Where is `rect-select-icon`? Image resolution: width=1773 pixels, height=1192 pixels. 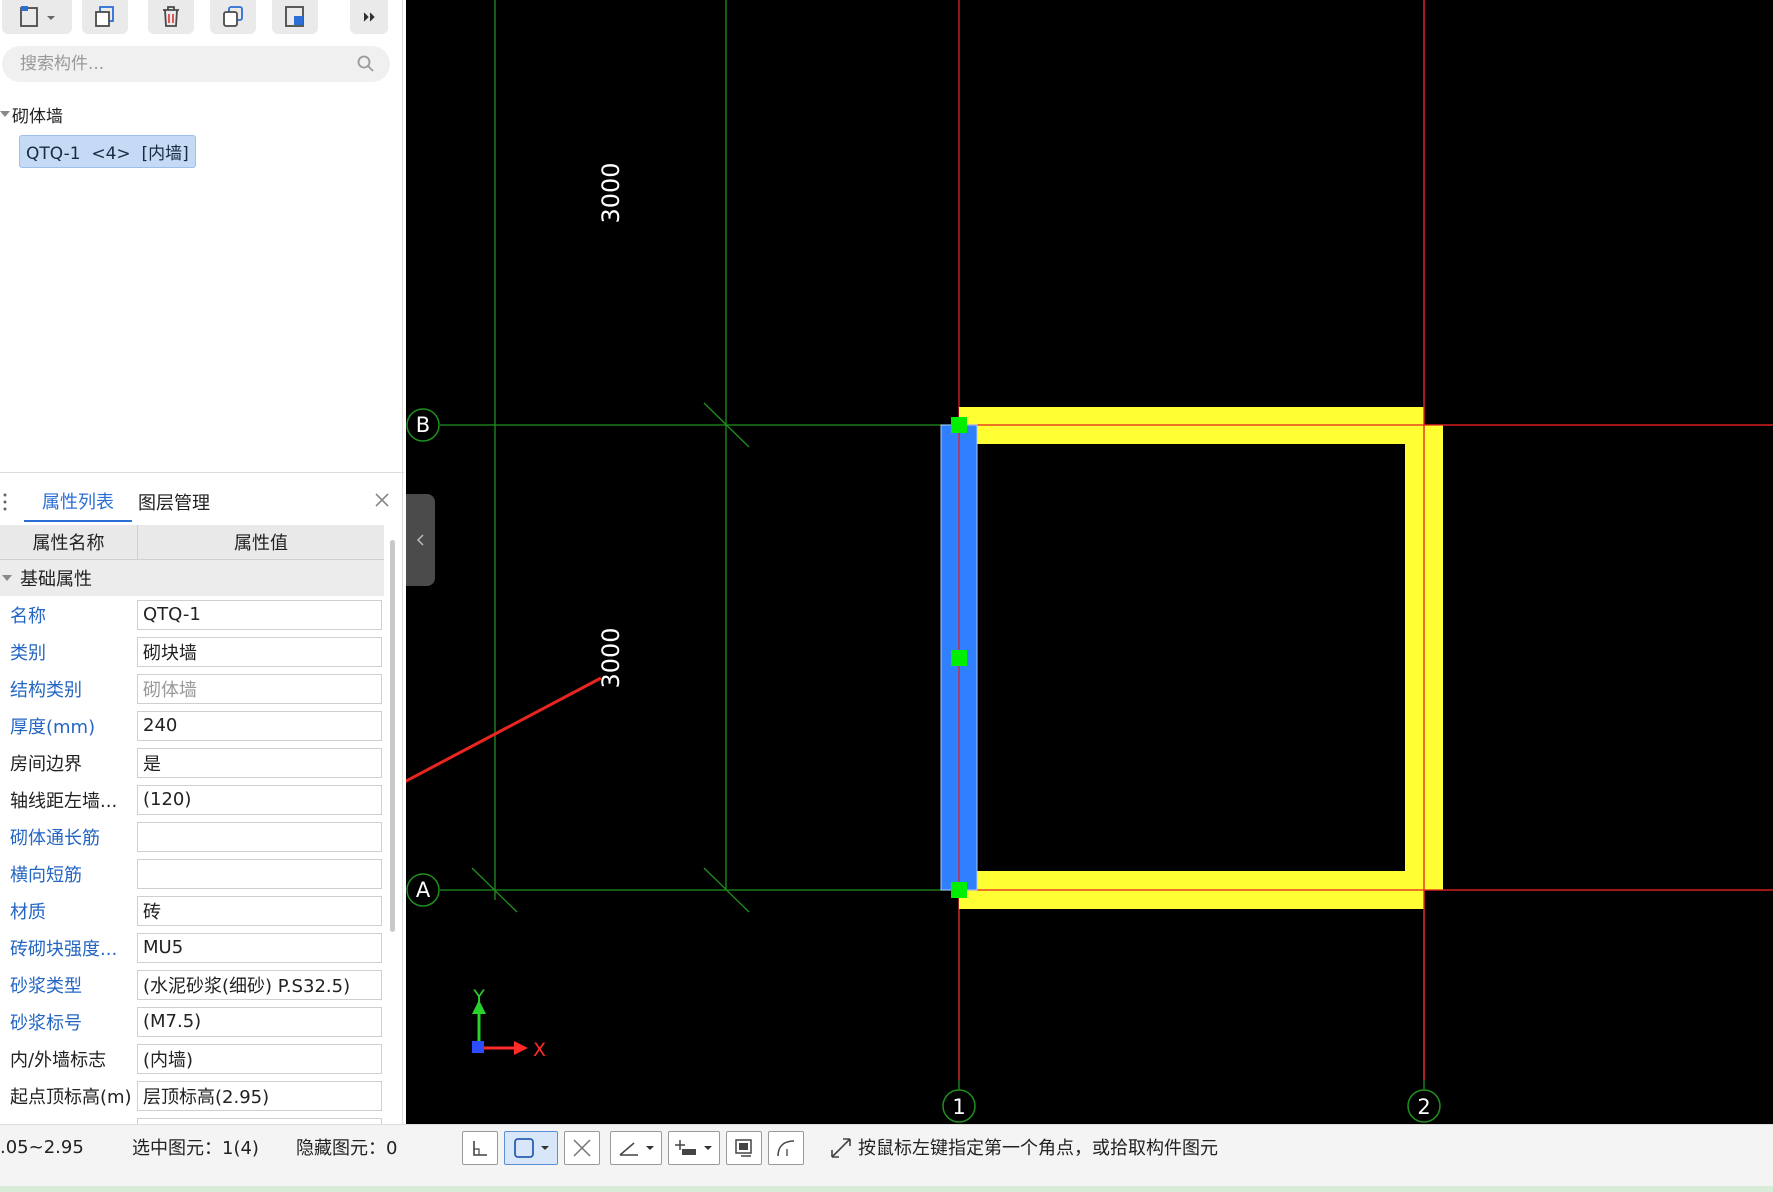 rect-select-icon is located at coordinates (531, 1148).